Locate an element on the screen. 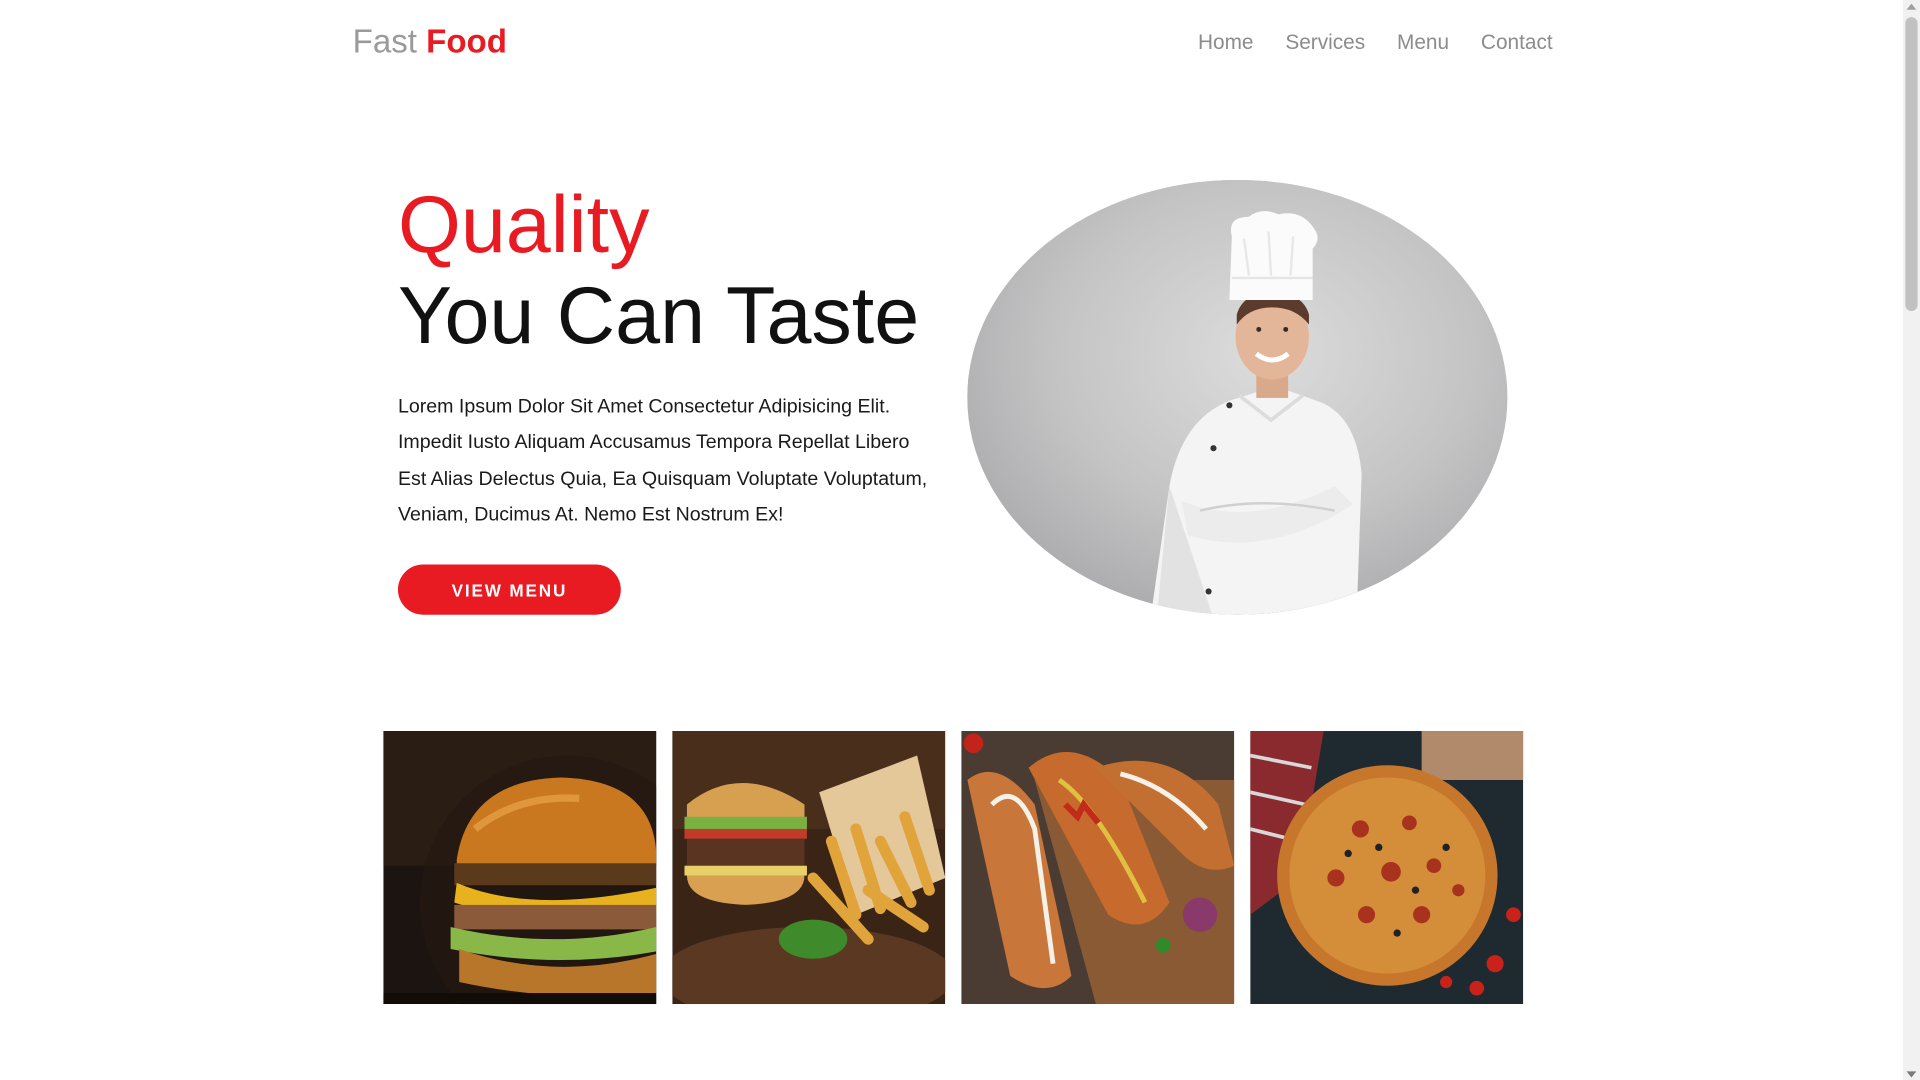  hero-title-main: You Can Taste is located at coordinates (658, 315).